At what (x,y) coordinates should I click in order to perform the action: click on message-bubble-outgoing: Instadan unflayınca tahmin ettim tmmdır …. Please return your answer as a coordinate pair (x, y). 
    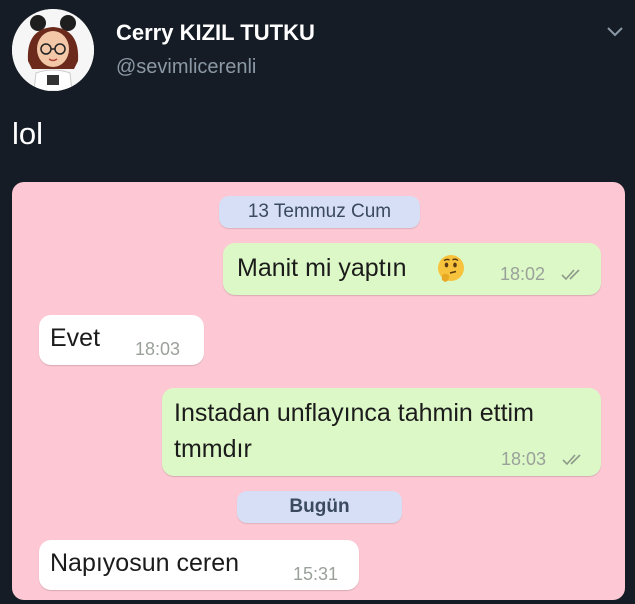
    Looking at the image, I should click on (381, 432).